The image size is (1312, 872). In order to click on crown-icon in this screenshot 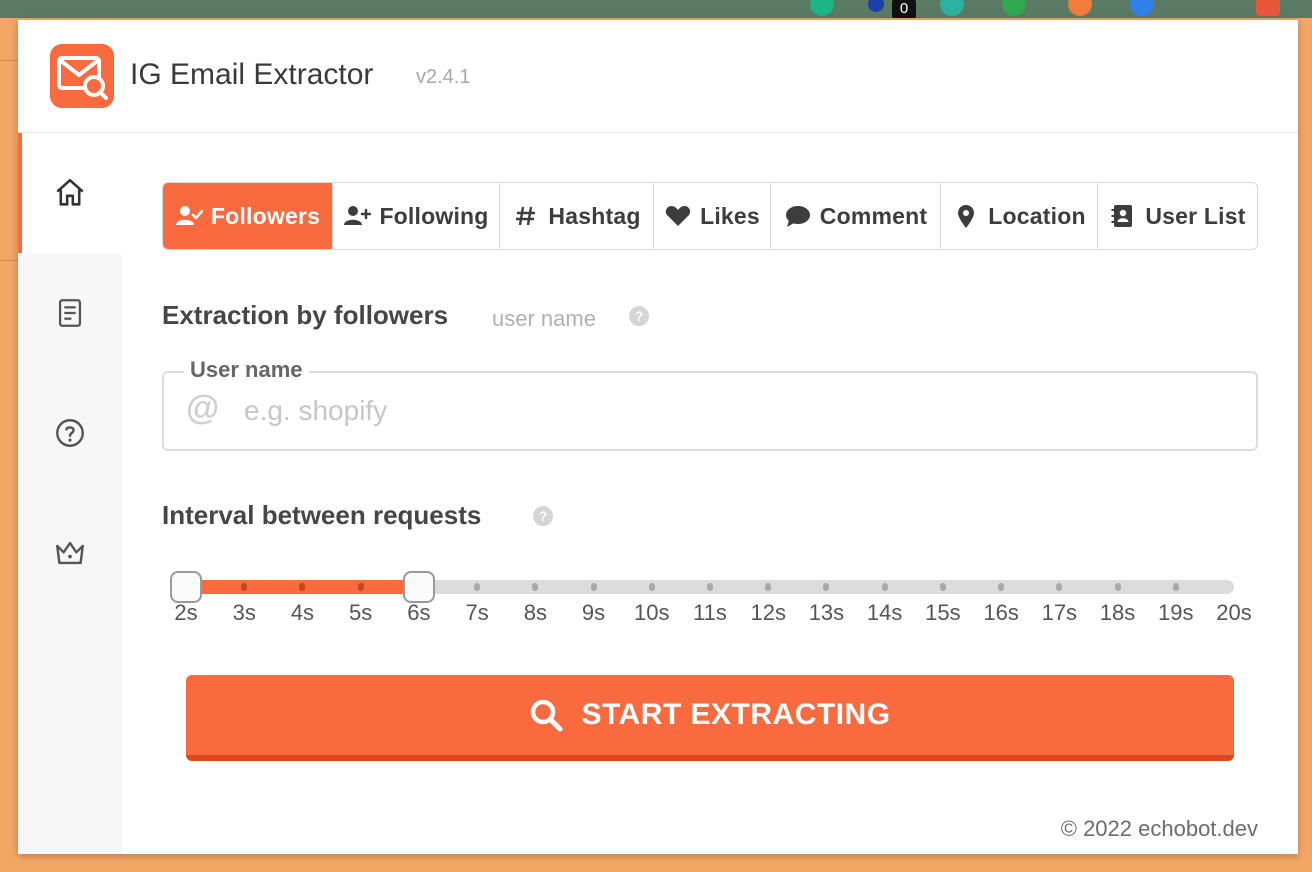, I will do `click(70, 553)`.